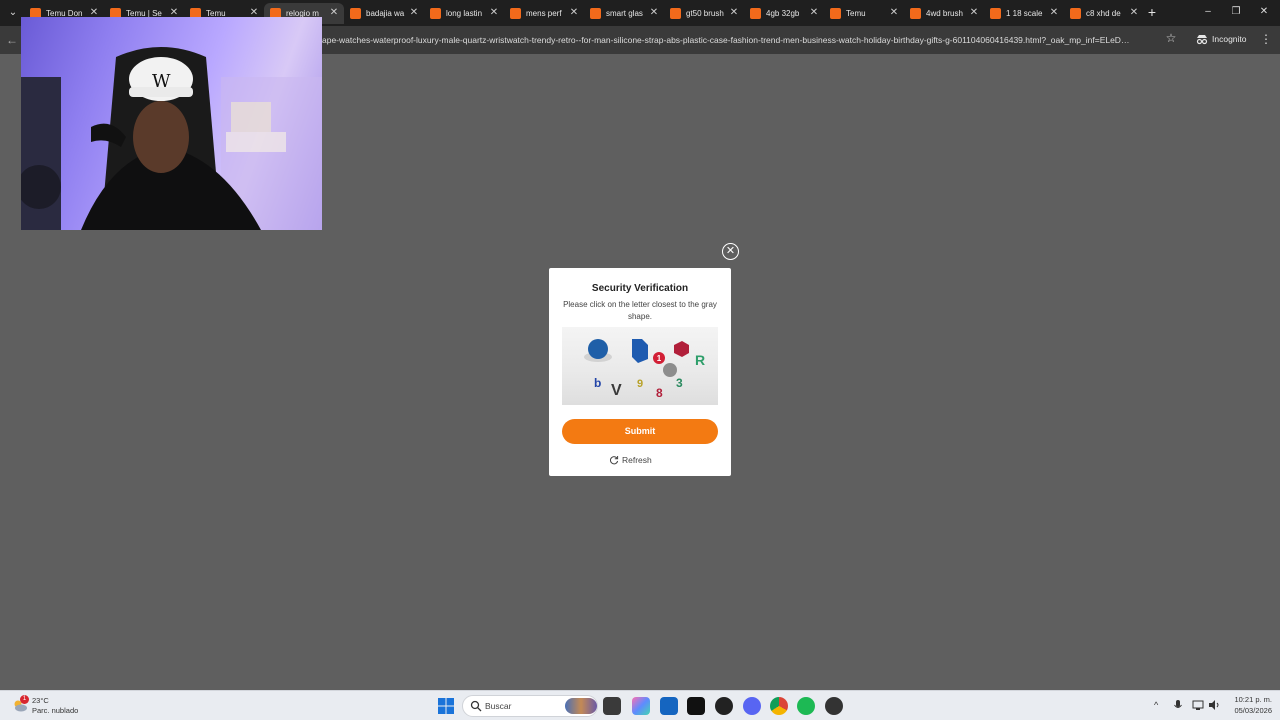 Image resolution: width=1280 pixels, height=720 pixels. Describe the element at coordinates (1214, 705) in the screenshot. I see `volume-icon` at that location.